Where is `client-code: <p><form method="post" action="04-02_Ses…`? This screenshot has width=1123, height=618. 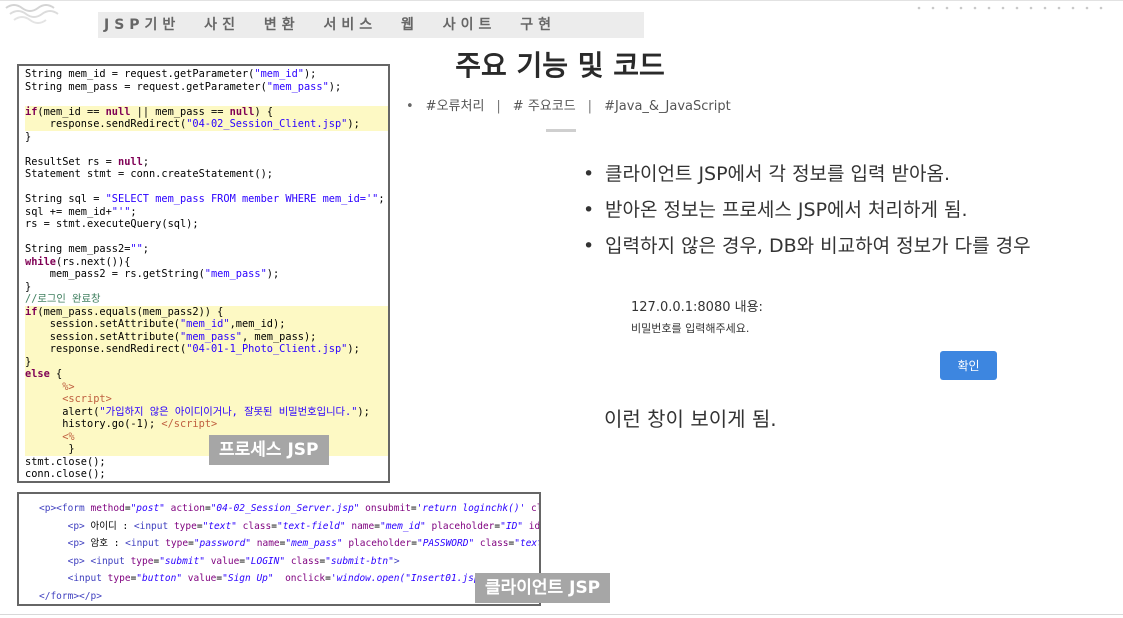
client-code: <p><form method="post" action="04-02_Ses… is located at coordinates (290, 552).